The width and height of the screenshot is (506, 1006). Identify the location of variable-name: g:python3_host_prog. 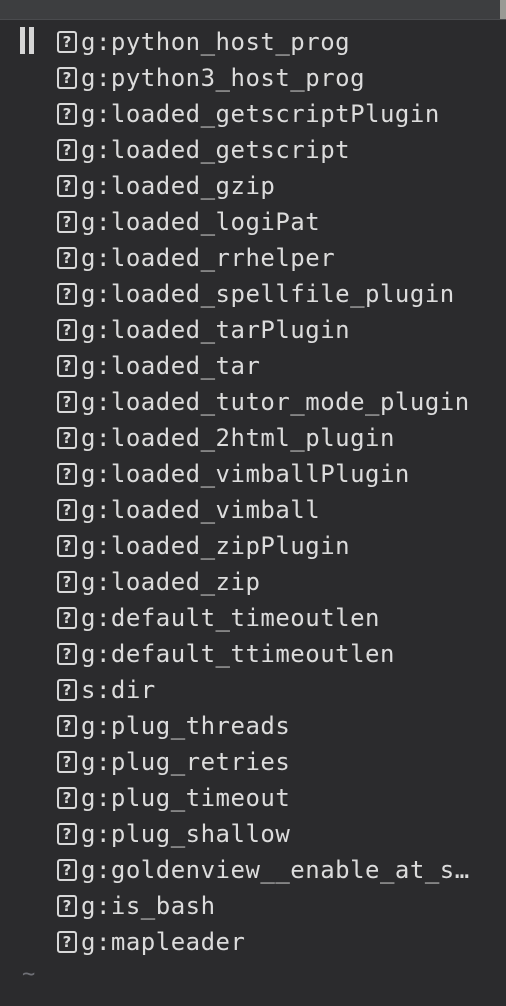
(223, 78).